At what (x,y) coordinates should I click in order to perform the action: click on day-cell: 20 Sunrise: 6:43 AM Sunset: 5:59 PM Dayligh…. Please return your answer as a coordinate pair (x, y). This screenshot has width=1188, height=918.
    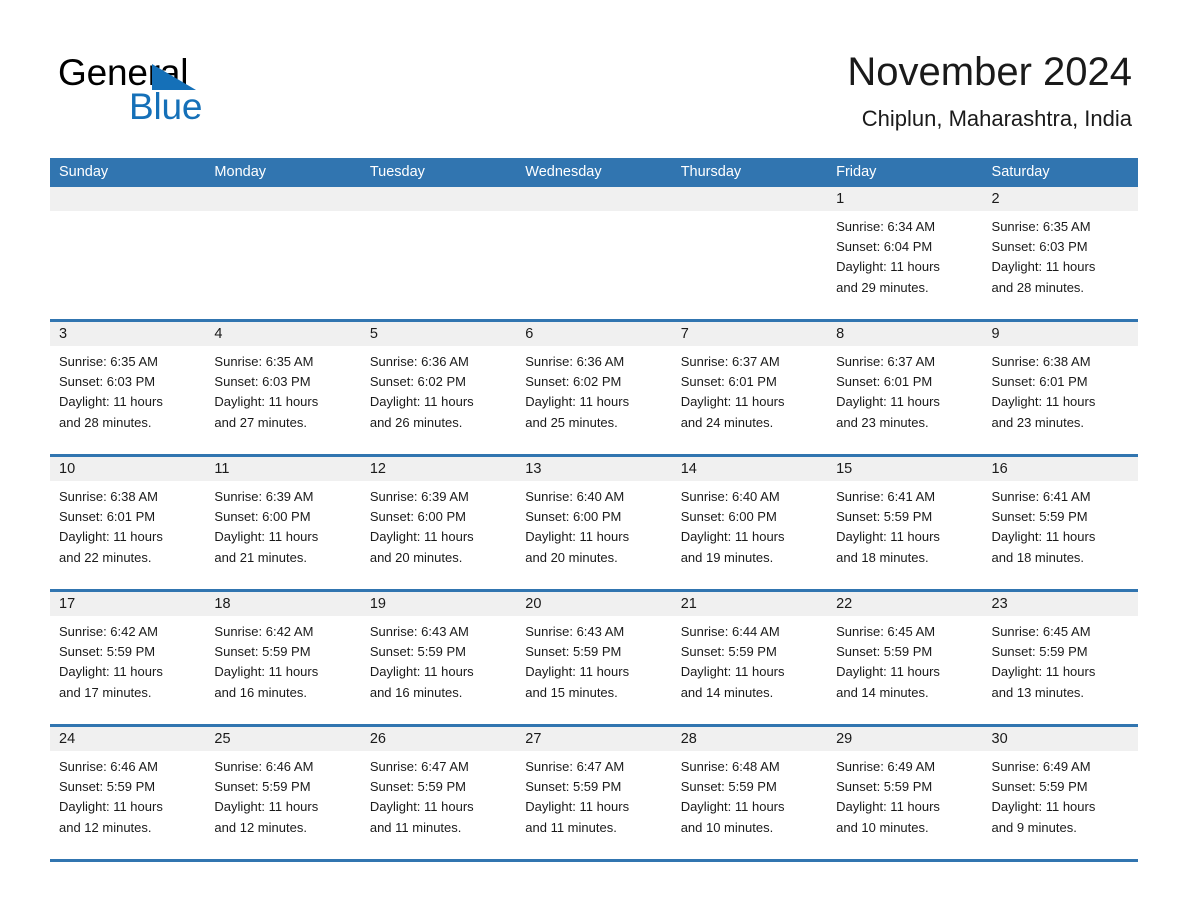
    Looking at the image, I should click on (594, 658).